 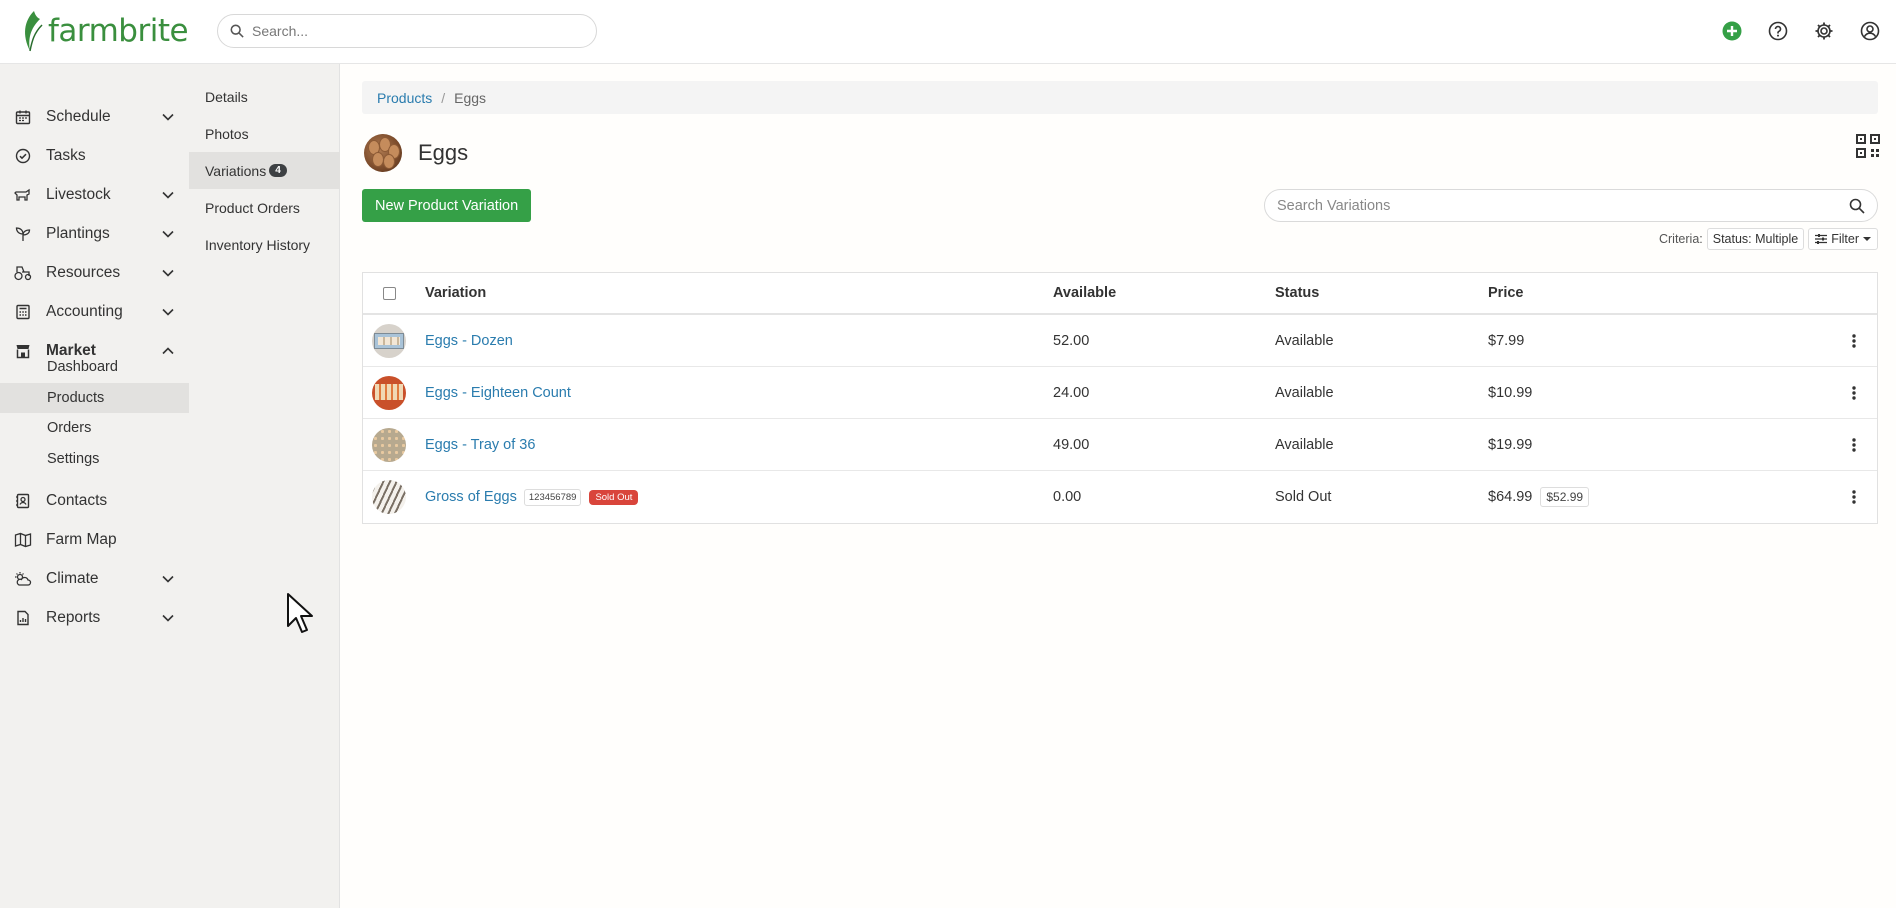 I want to click on variation-link: Eggs - Dozen, so click(x=469, y=341).